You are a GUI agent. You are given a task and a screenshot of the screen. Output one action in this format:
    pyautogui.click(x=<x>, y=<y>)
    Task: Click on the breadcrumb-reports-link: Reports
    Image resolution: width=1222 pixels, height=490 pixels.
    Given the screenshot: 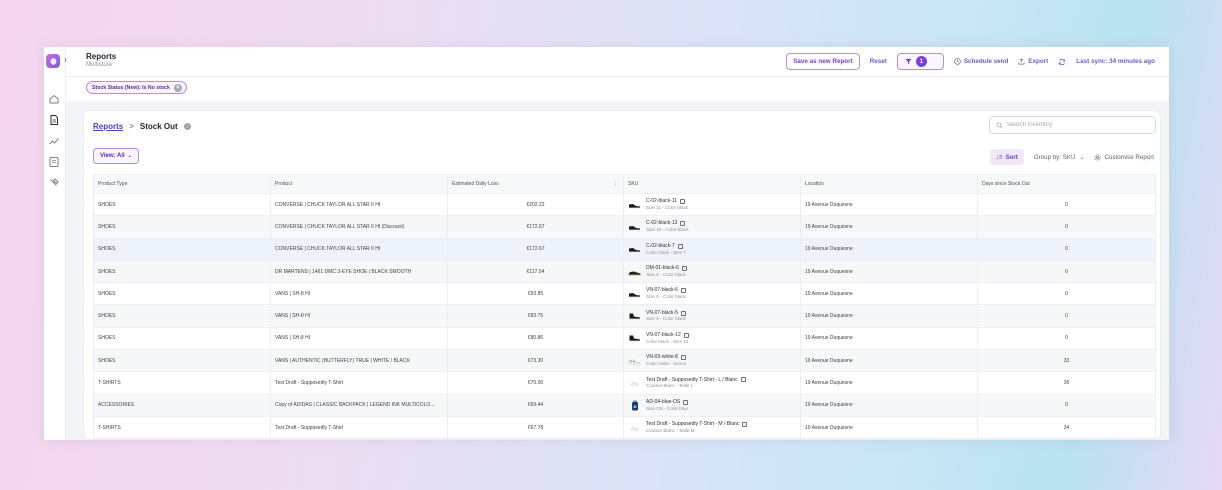 What is the action you would take?
    pyautogui.click(x=108, y=126)
    